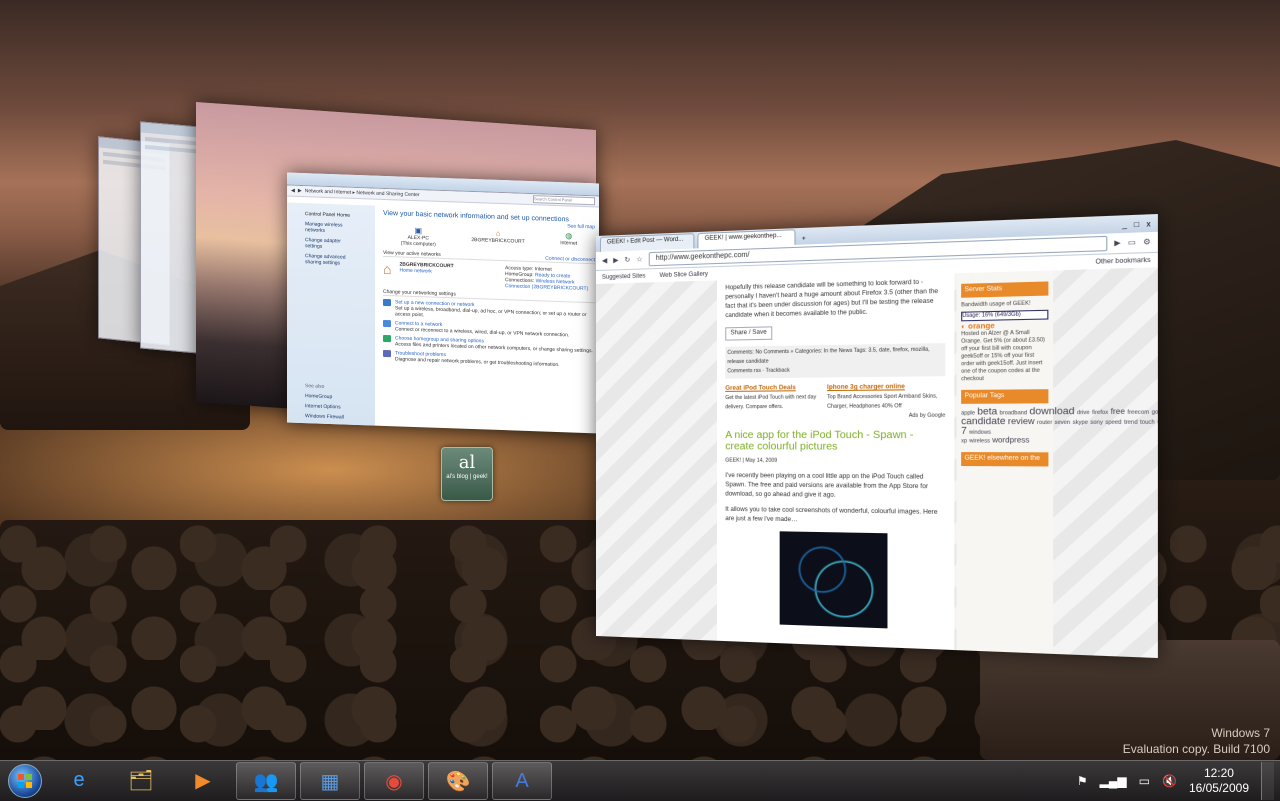 The image size is (1280, 801). What do you see at coordinates (315, 386) in the screenshot?
I see `see-also-label: See also` at bounding box center [315, 386].